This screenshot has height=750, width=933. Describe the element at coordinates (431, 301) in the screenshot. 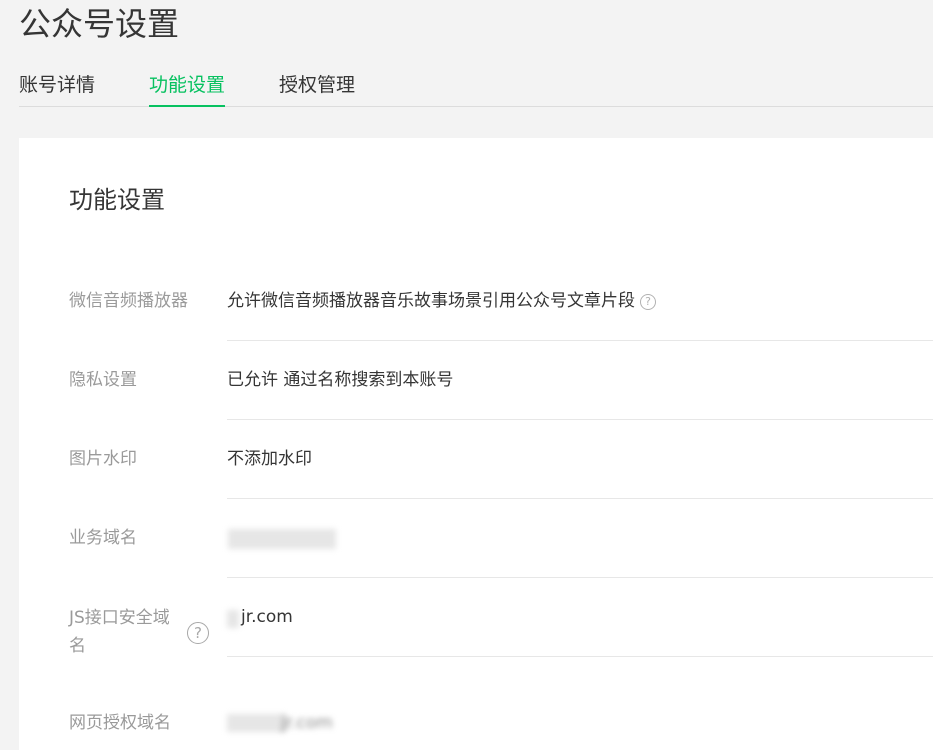

I see `setting-value-text: 允许微信音频播放器音乐故事场景引用公众号文章片段` at that location.